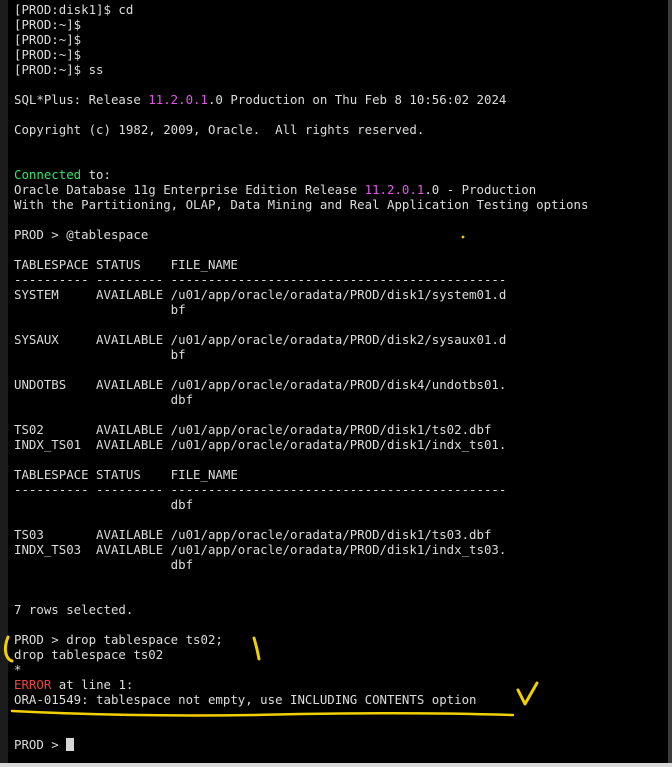 The width and height of the screenshot is (672, 767). I want to click on annotation-dot, so click(463, 237).